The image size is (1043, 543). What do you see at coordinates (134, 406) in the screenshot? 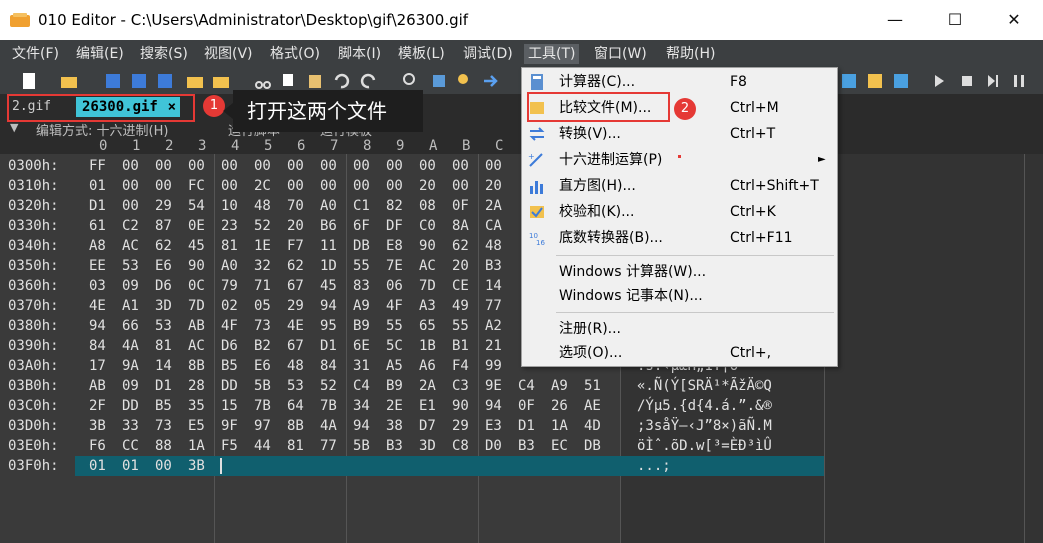
I see `hex-byte: DD` at bounding box center [134, 406].